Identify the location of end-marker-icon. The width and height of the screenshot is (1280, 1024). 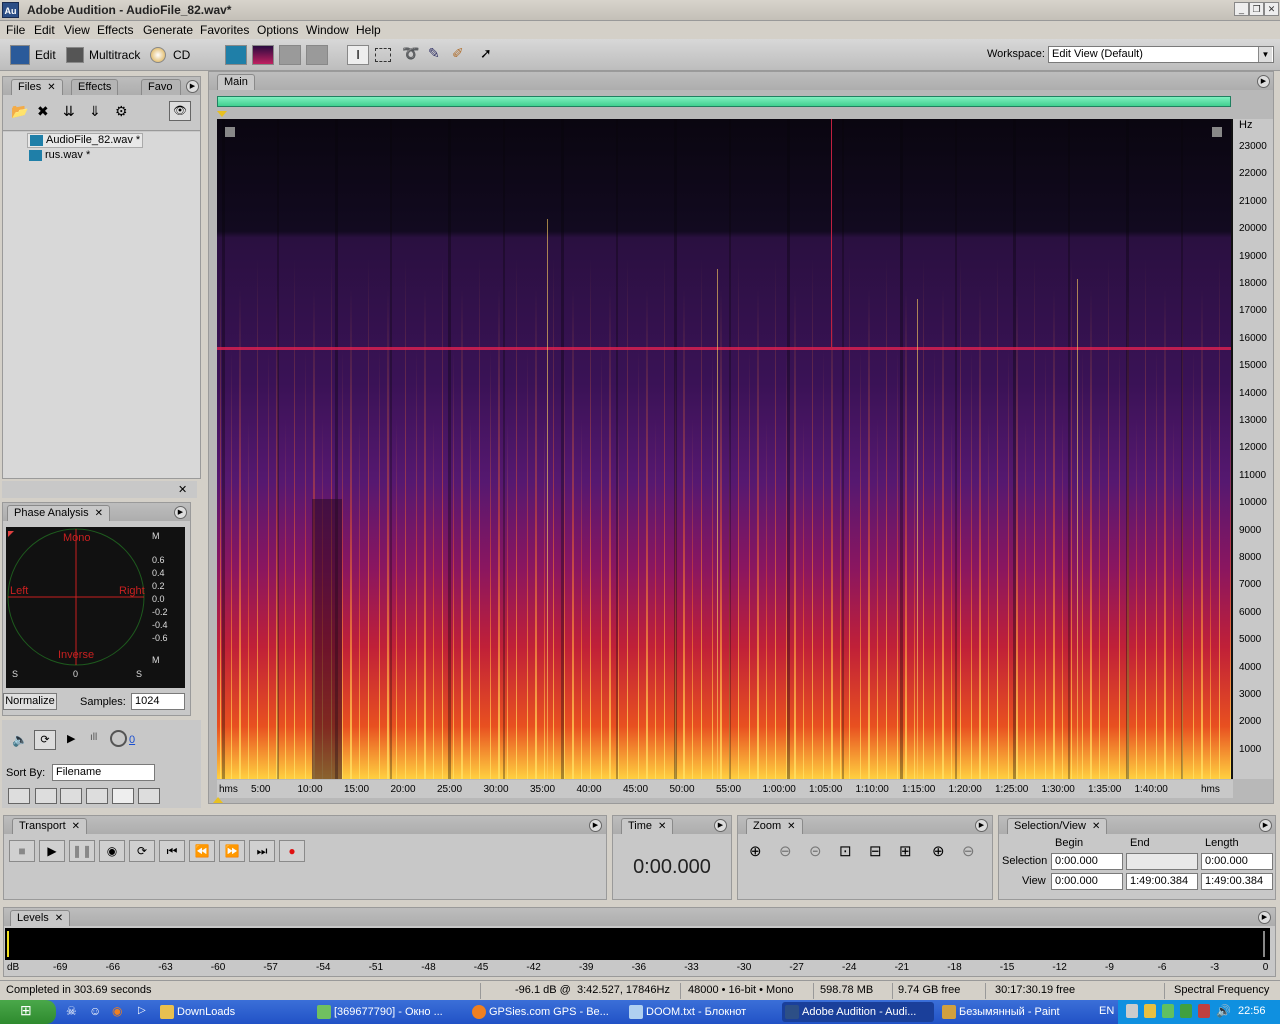
(218, 800).